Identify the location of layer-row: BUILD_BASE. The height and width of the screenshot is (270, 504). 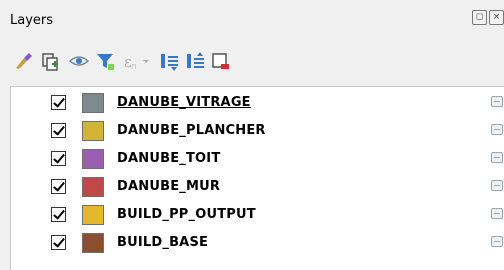
(257, 243).